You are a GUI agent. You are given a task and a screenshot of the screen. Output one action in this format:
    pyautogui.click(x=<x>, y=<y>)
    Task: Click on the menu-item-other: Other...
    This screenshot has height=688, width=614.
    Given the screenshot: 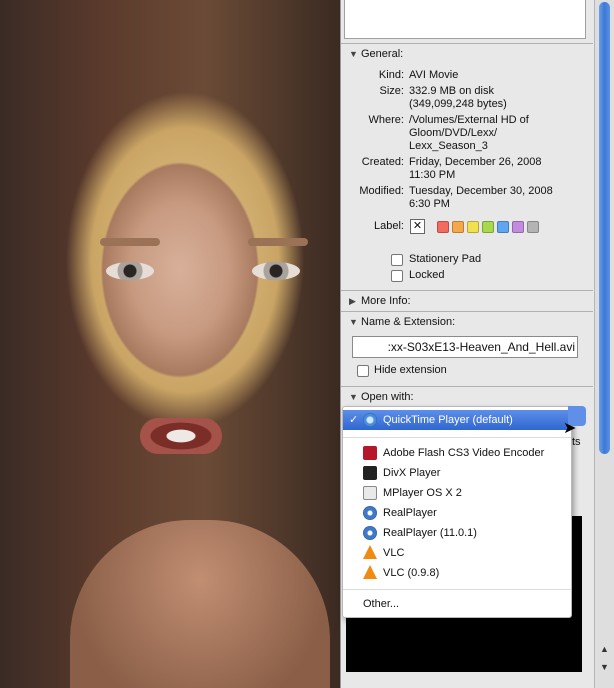 What is the action you would take?
    pyautogui.click(x=457, y=604)
    